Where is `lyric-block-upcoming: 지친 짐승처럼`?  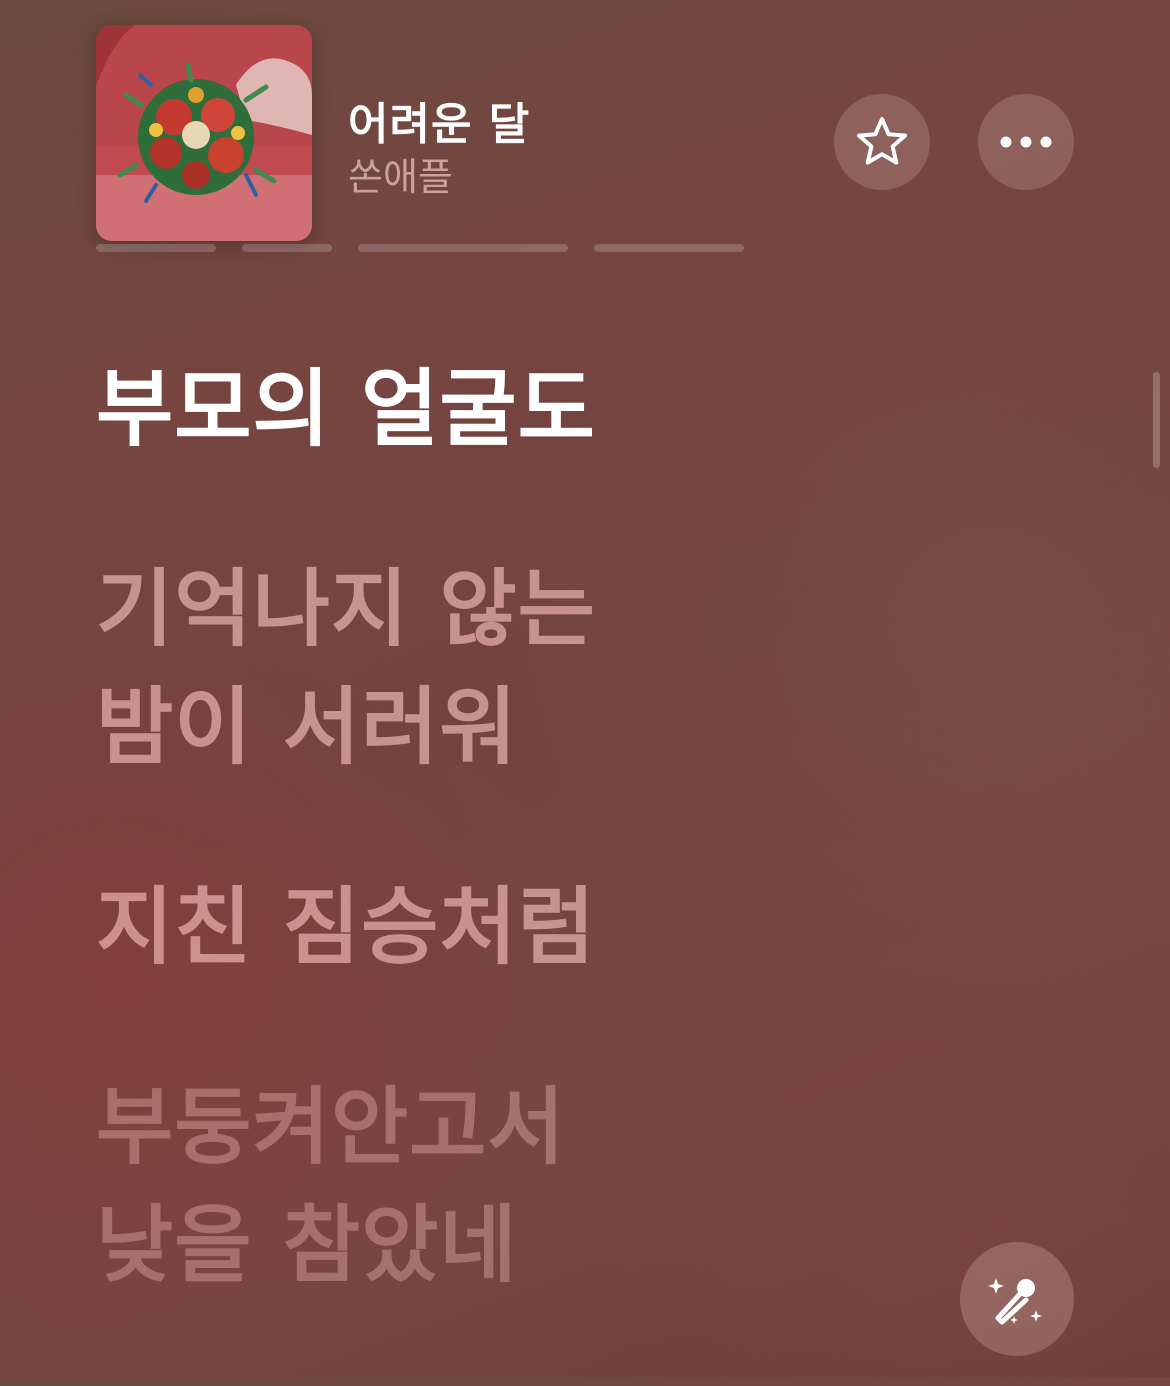
lyric-block-upcoming: 지친 짐승처럼 is located at coordinates (596, 927).